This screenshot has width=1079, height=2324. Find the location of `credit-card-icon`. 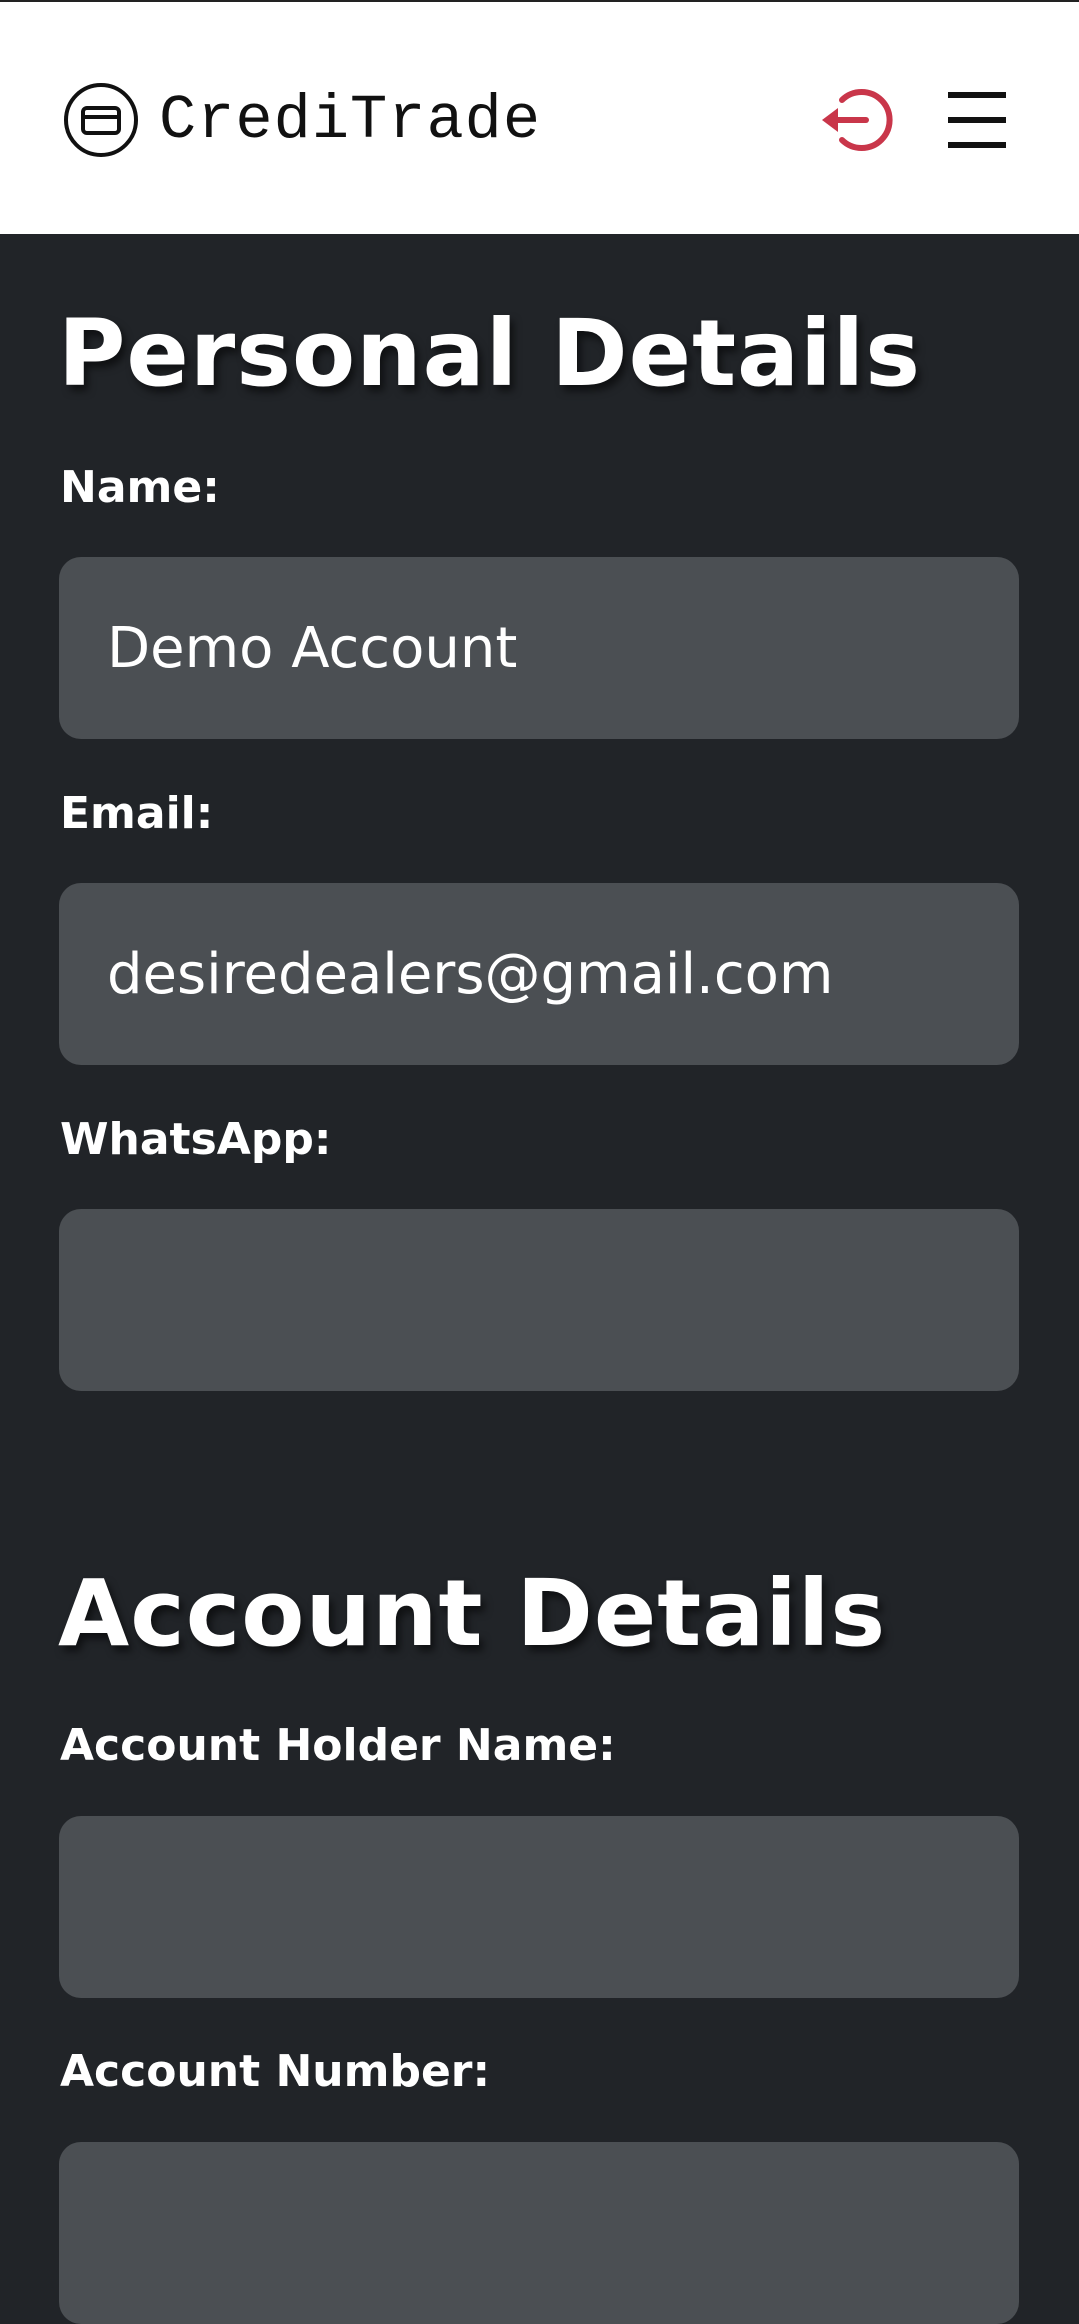

credit-card-icon is located at coordinates (101, 120).